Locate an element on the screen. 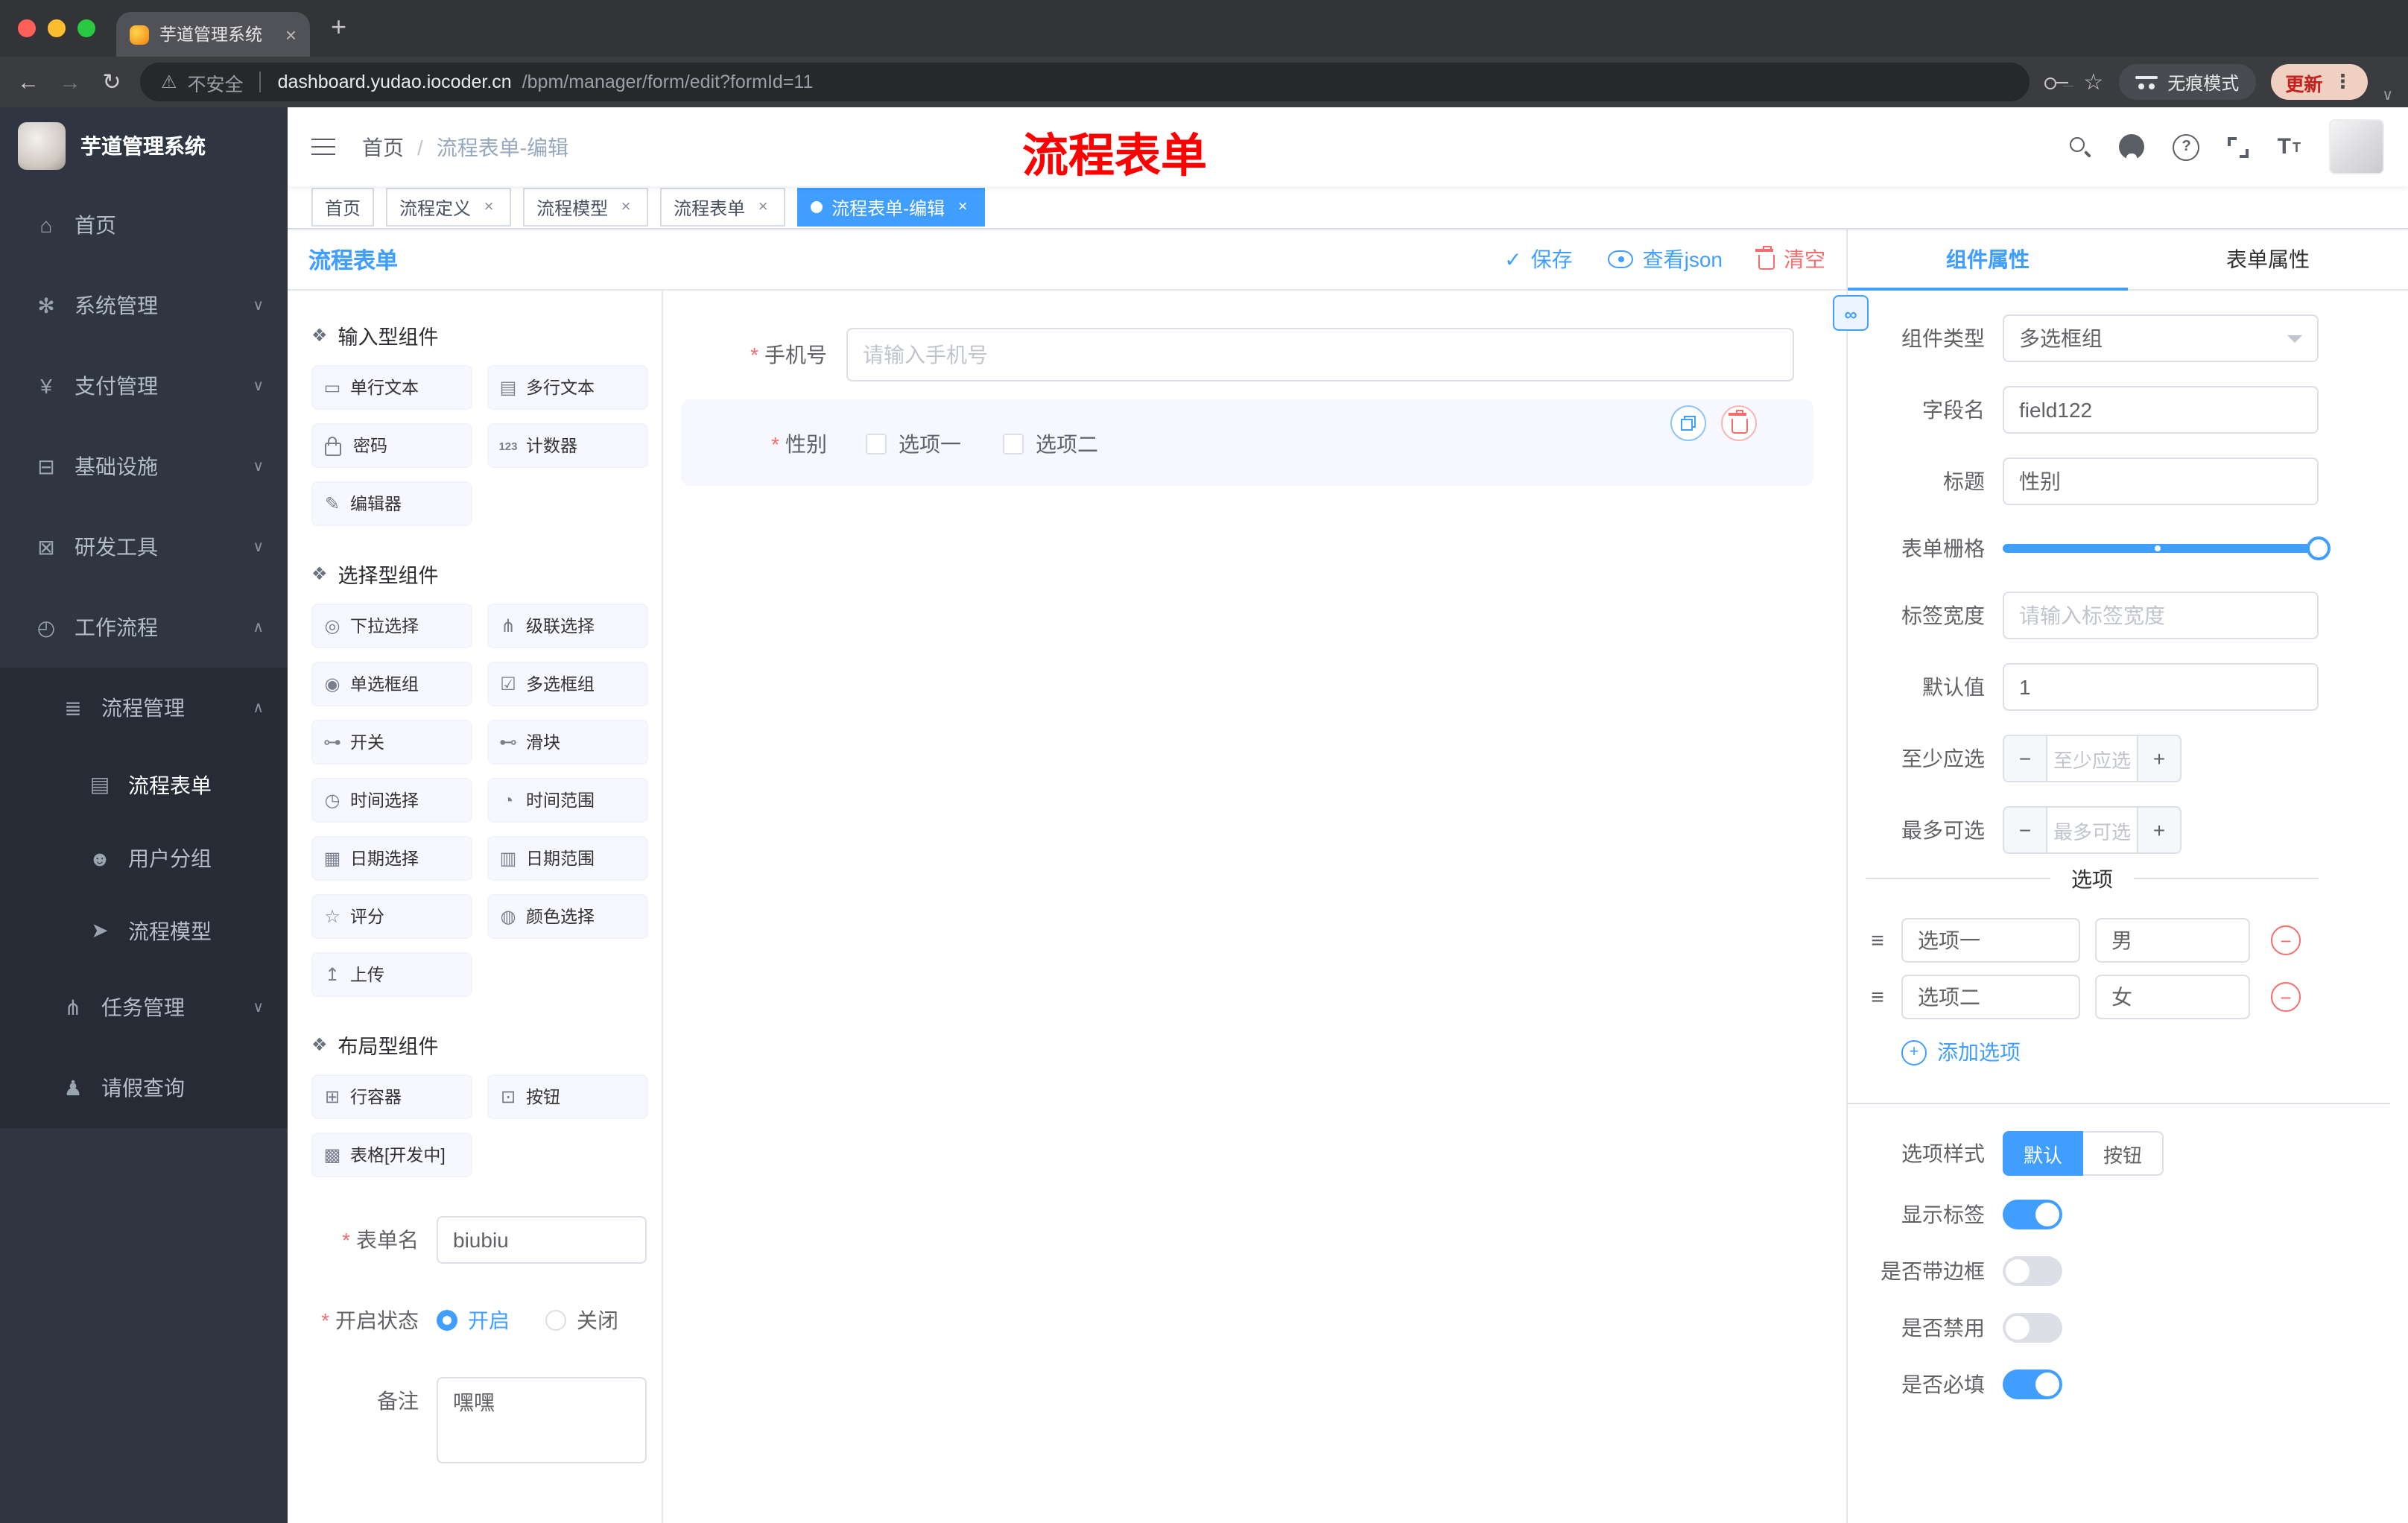 The height and width of the screenshot is (1523, 2408). palette-item-single-text: 单行文本 is located at coordinates (391, 388).